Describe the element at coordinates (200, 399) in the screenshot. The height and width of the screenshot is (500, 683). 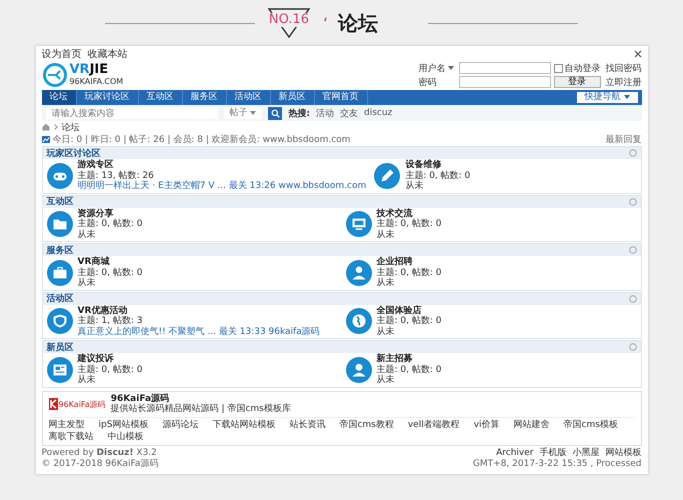
I see `friend-link-name: 96KaiFa源码` at that location.